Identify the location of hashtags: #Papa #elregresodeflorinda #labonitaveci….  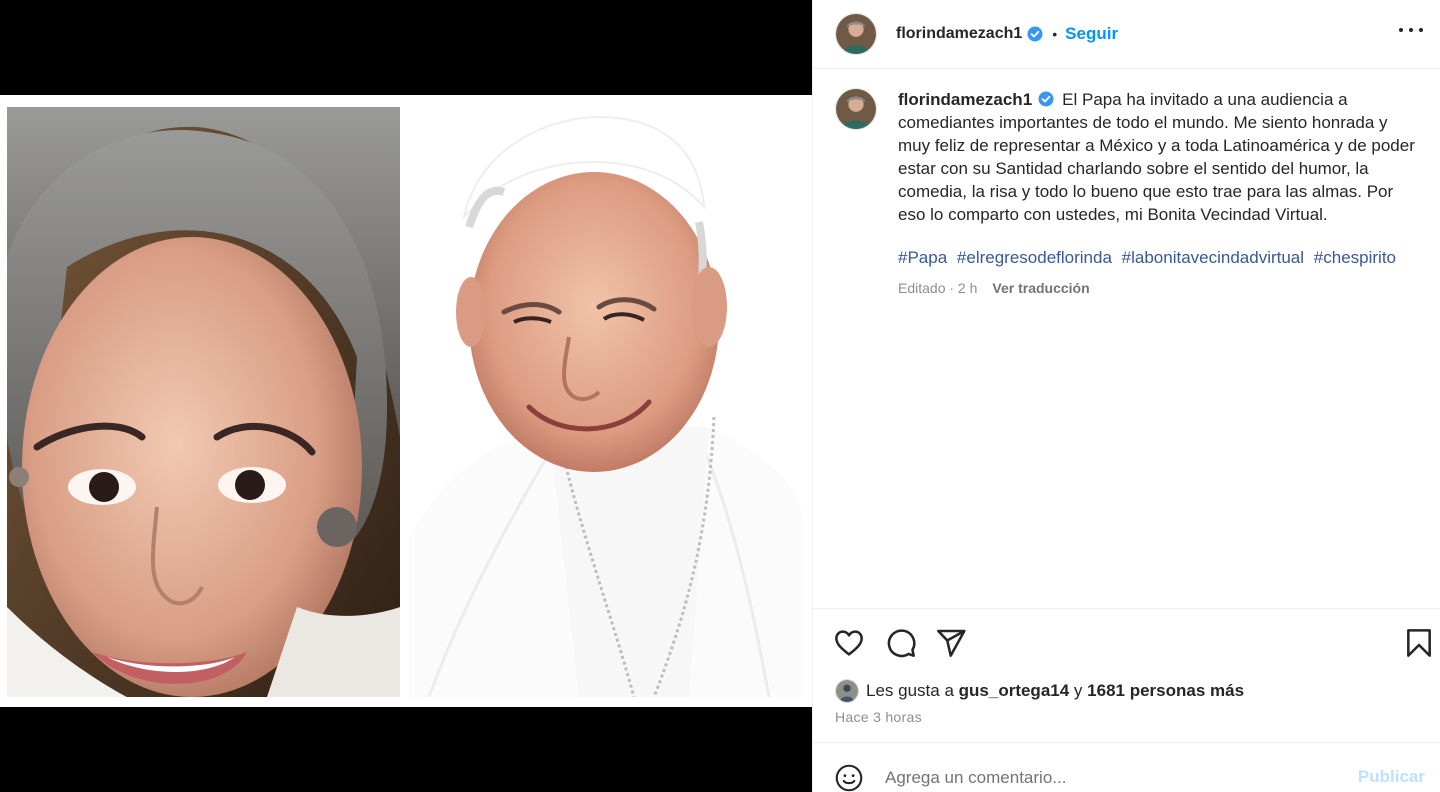
(1158, 257).